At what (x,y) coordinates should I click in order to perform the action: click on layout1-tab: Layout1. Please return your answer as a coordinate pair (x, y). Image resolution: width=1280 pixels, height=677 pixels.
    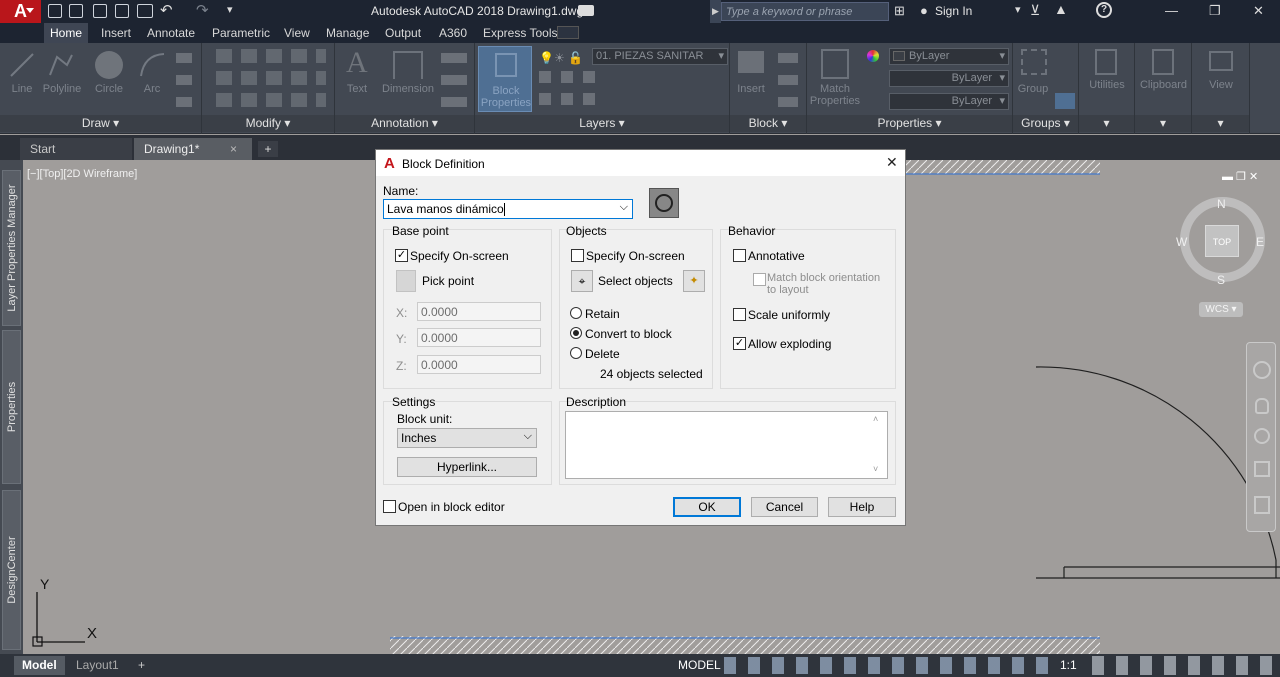
    Looking at the image, I should click on (97, 665).